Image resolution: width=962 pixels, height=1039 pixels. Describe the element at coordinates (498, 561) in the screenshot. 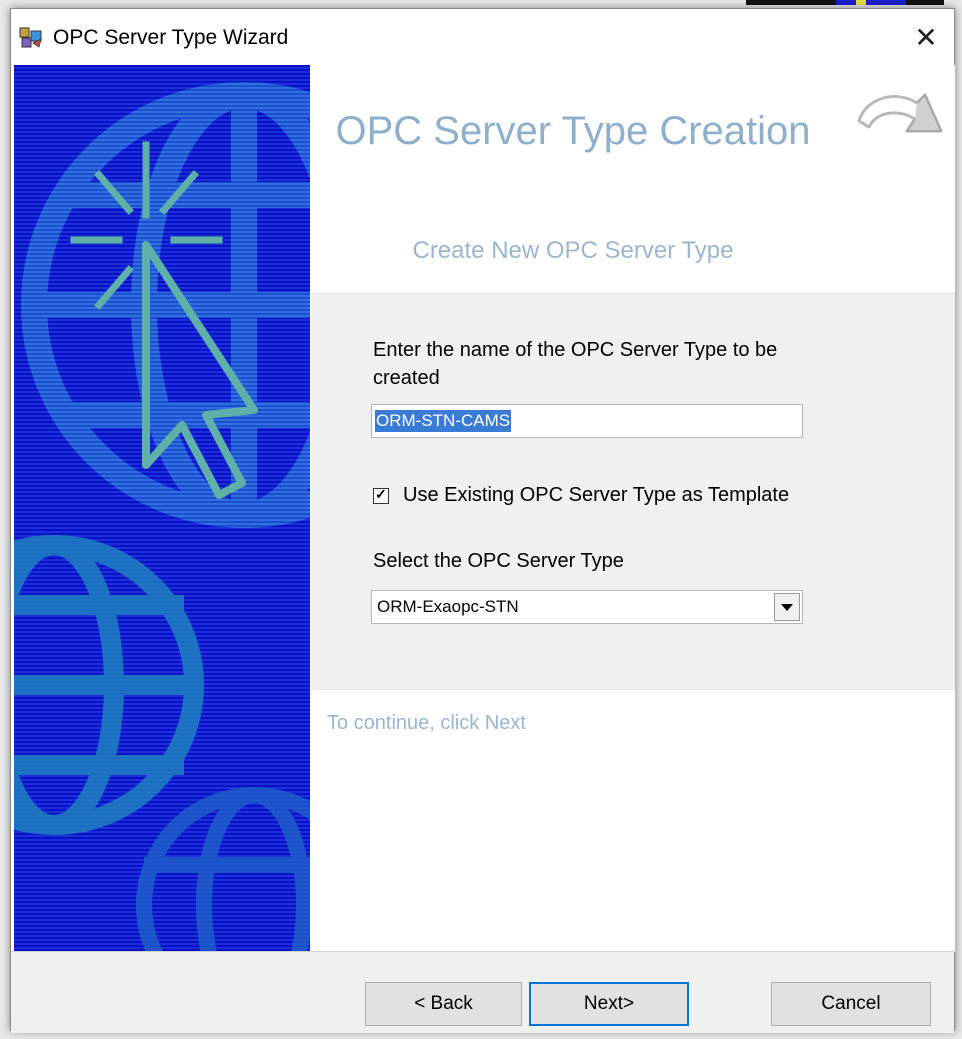

I see `select-server-type-label: Select the OPC Server Type` at that location.